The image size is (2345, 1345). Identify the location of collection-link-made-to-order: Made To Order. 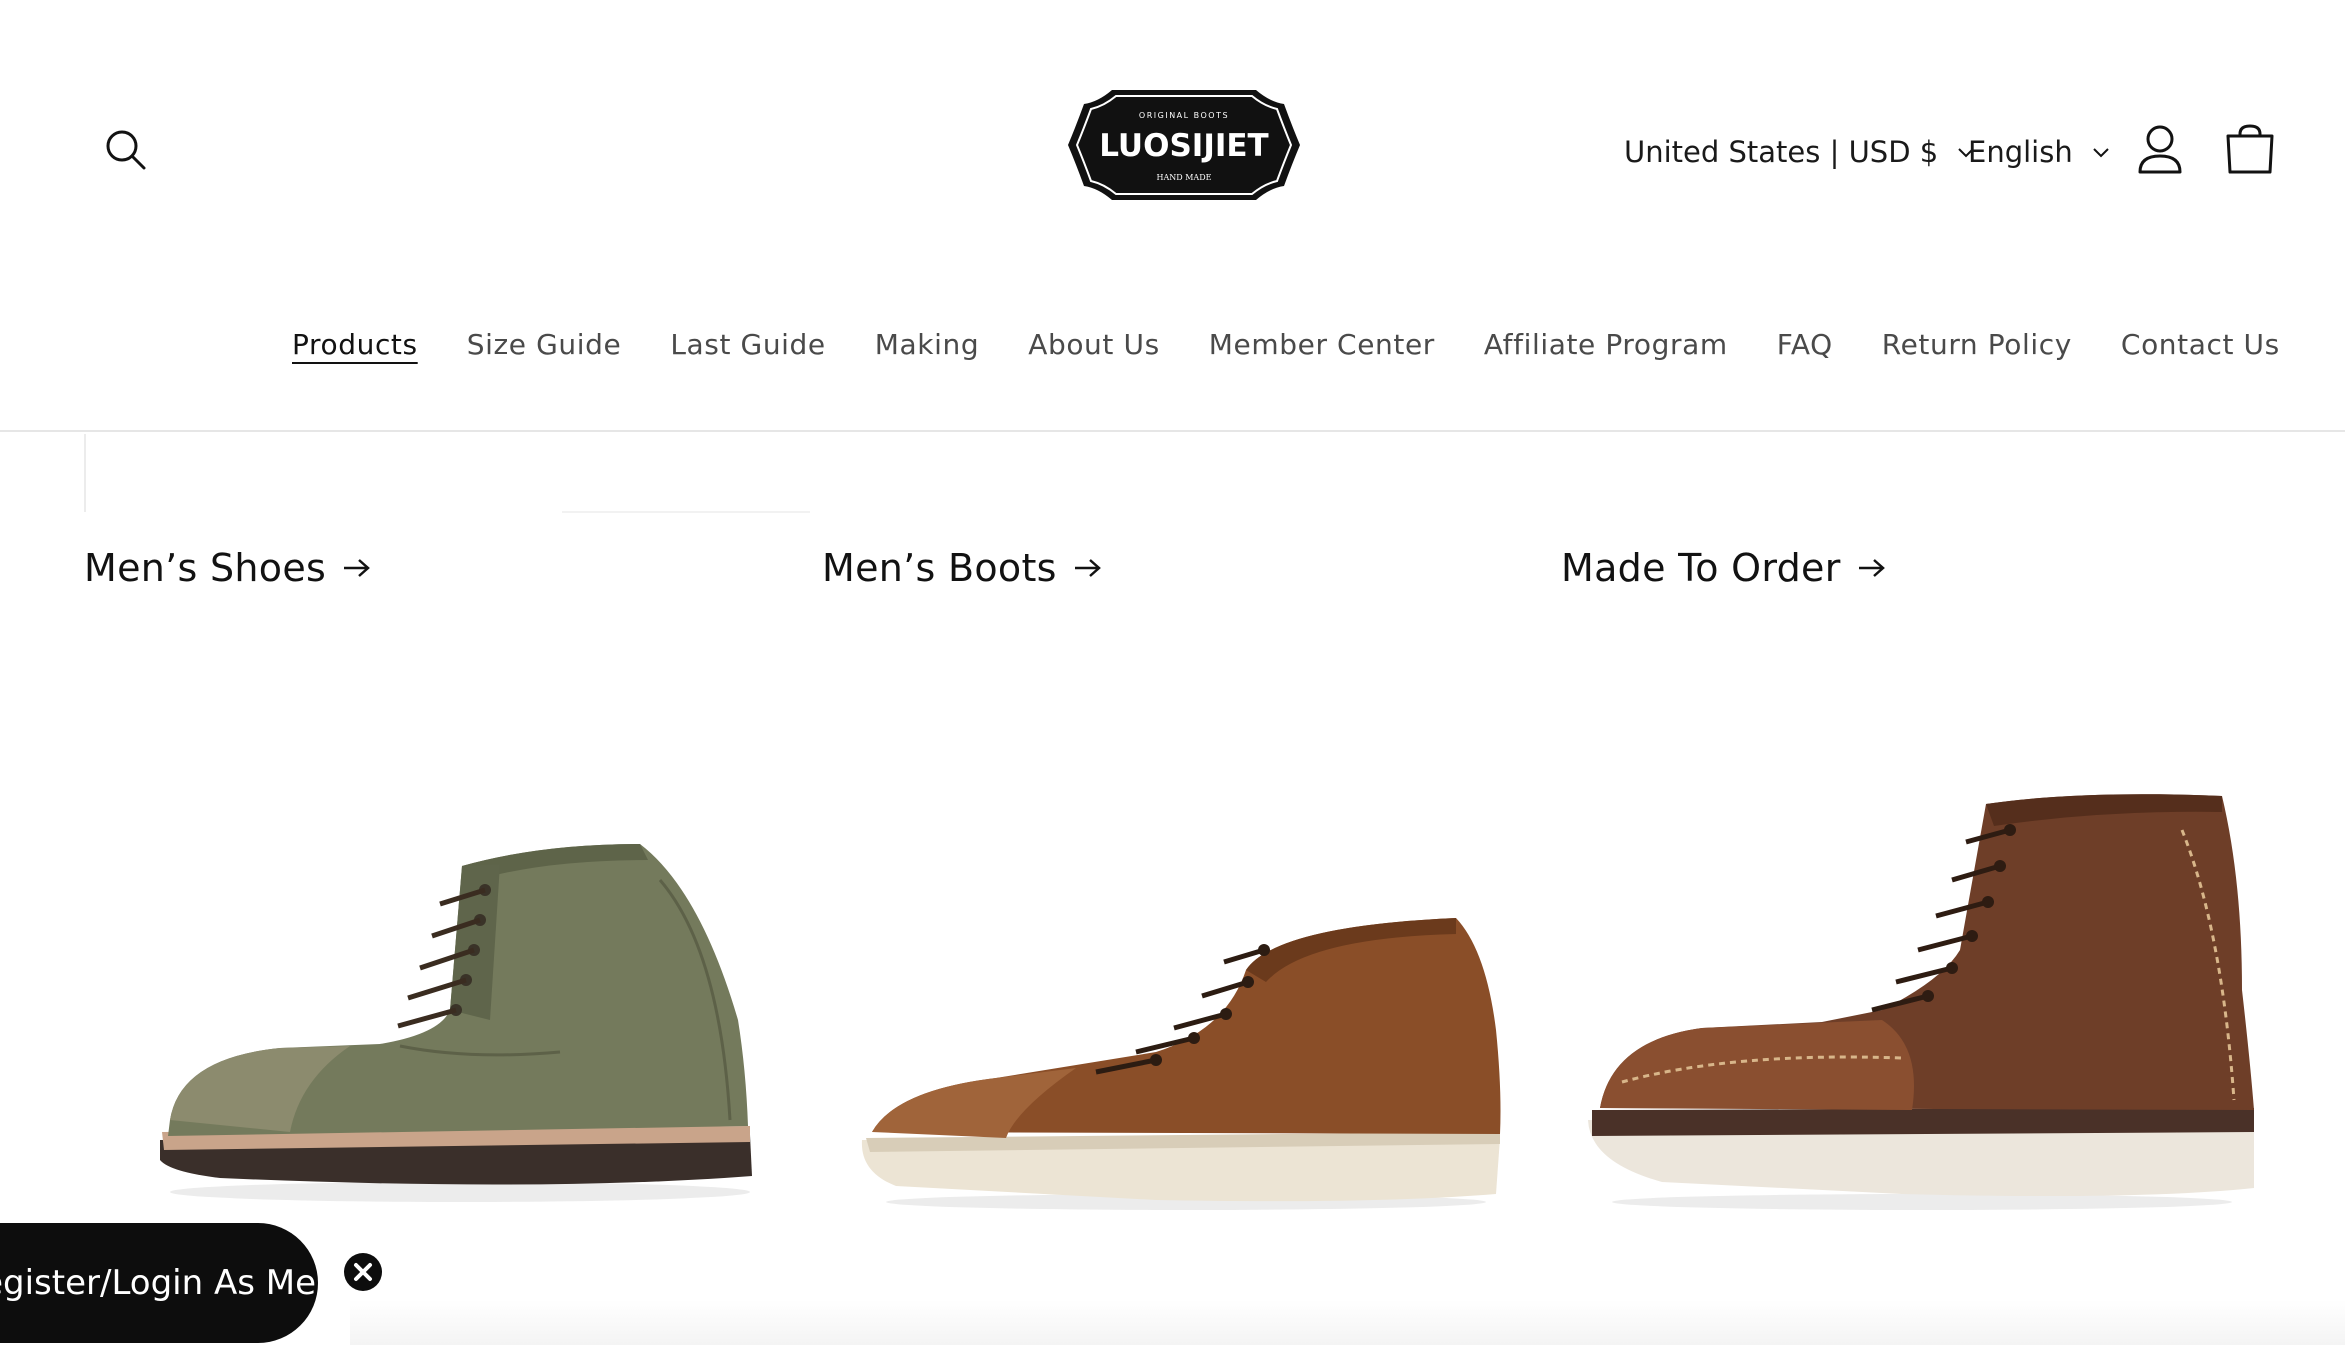
(1724, 568).